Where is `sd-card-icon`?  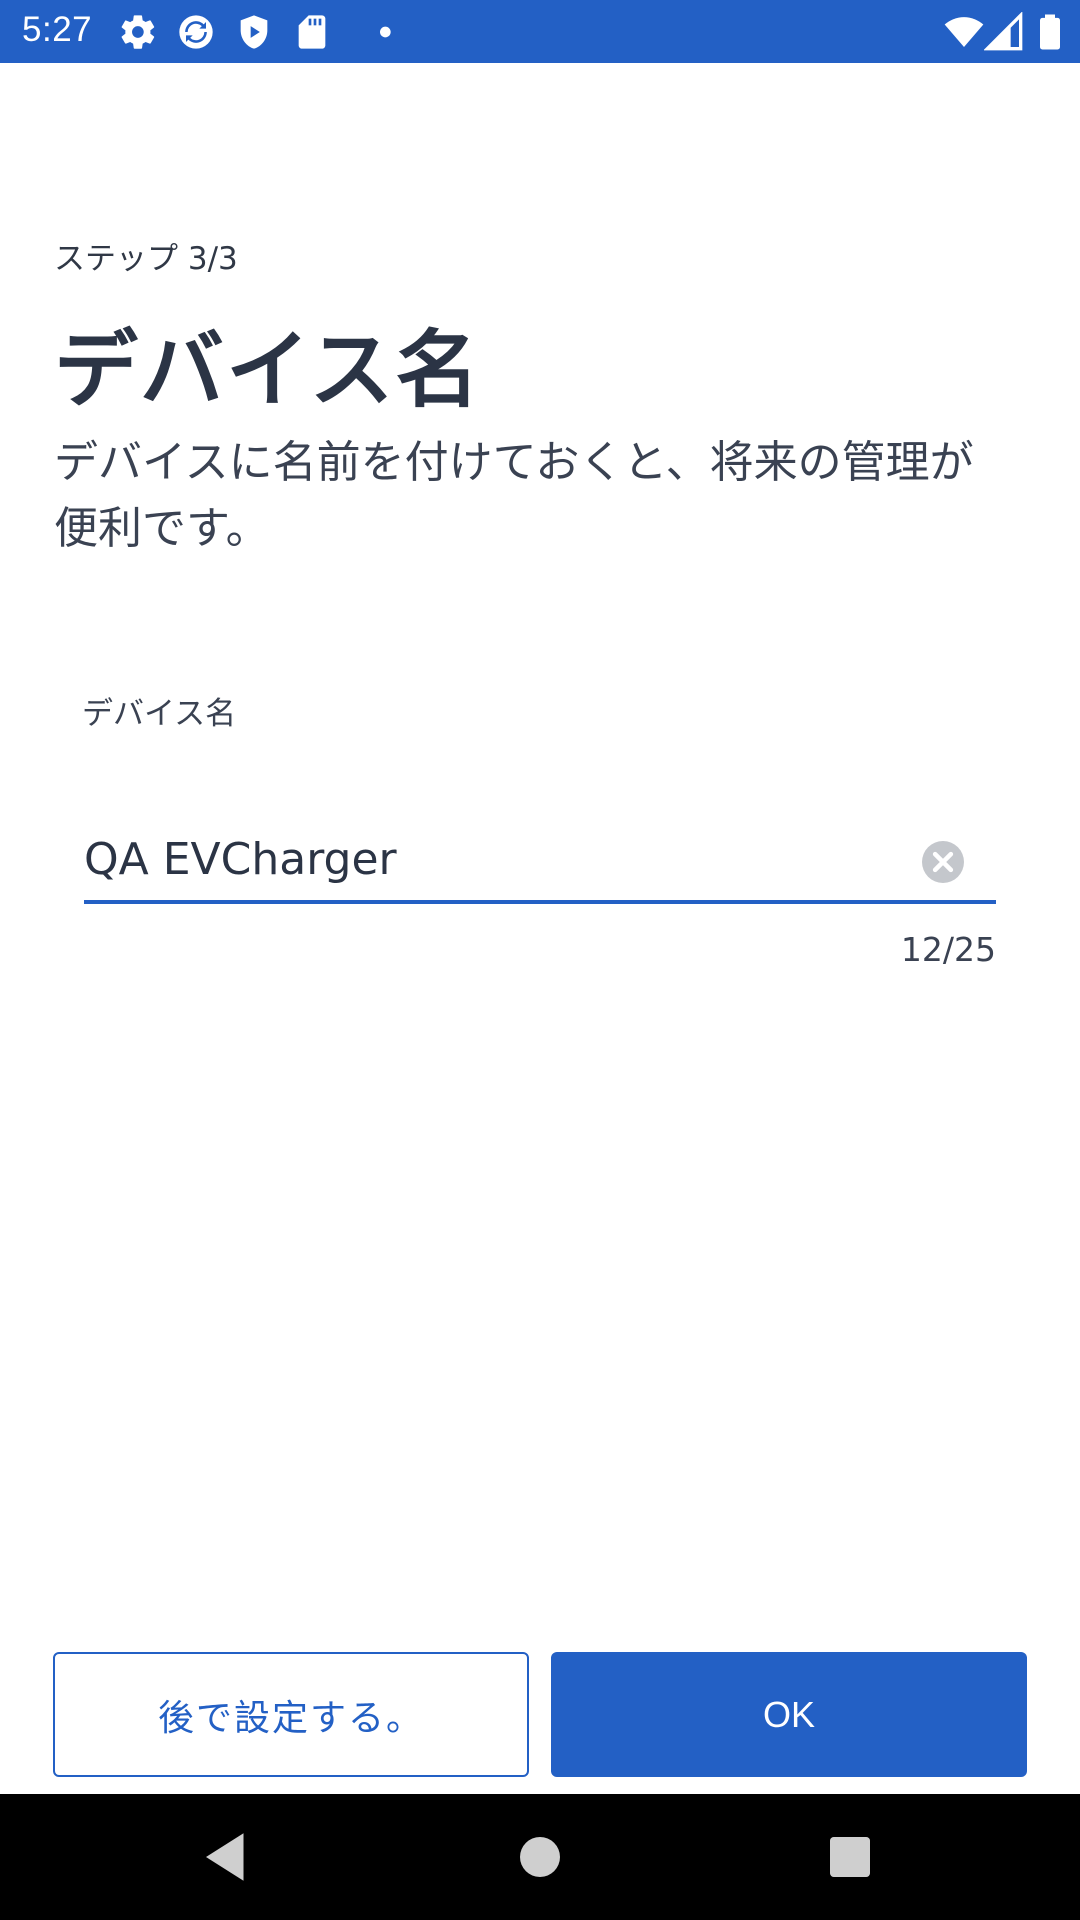
sd-card-icon is located at coordinates (312, 32).